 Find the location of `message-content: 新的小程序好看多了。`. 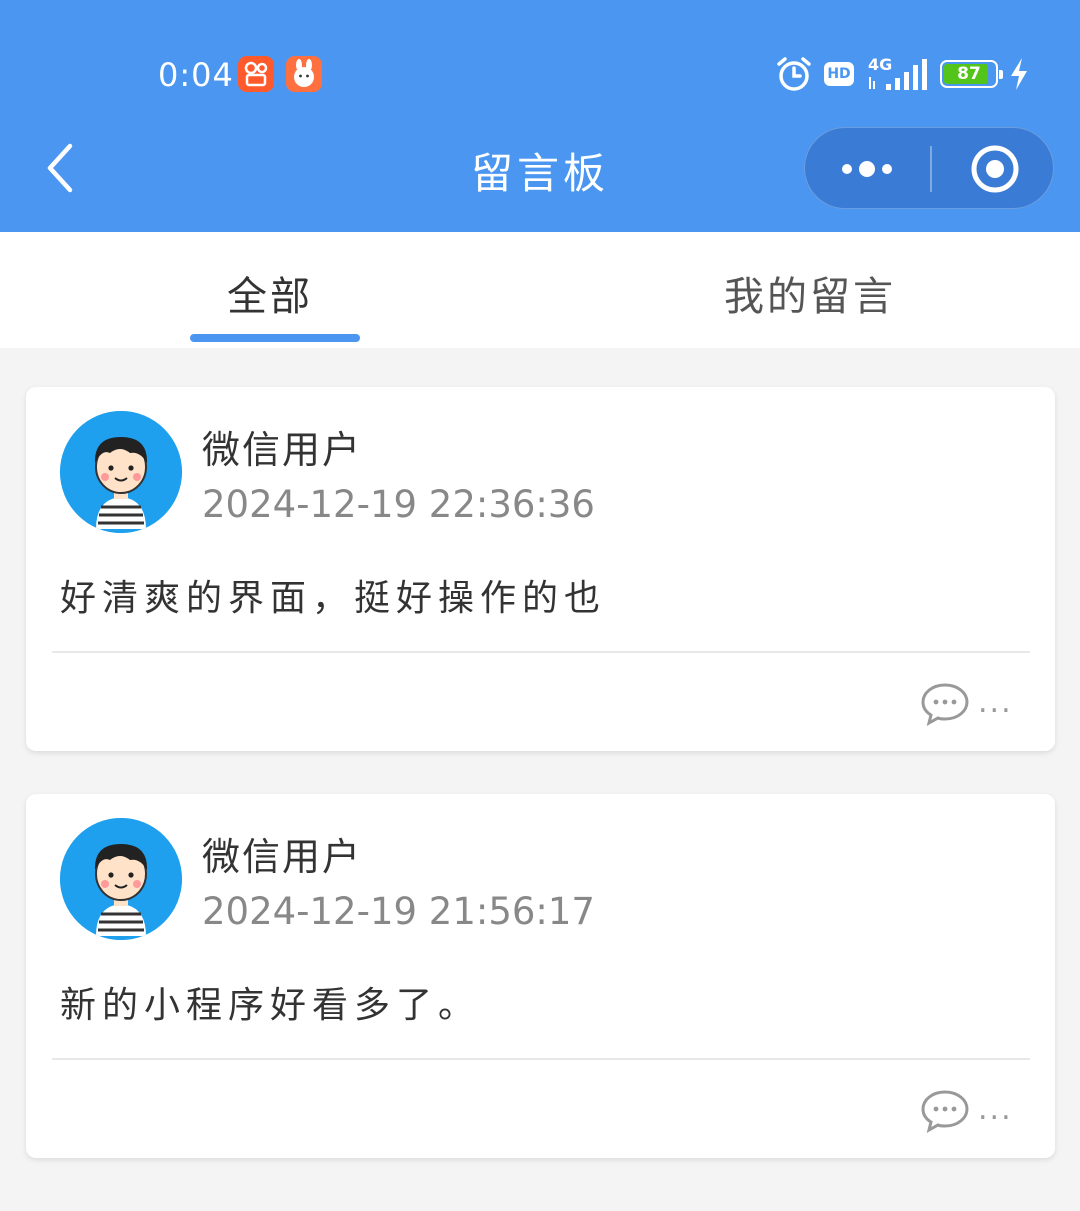

message-content: 新的小程序好看多了。 is located at coordinates (270, 1005).